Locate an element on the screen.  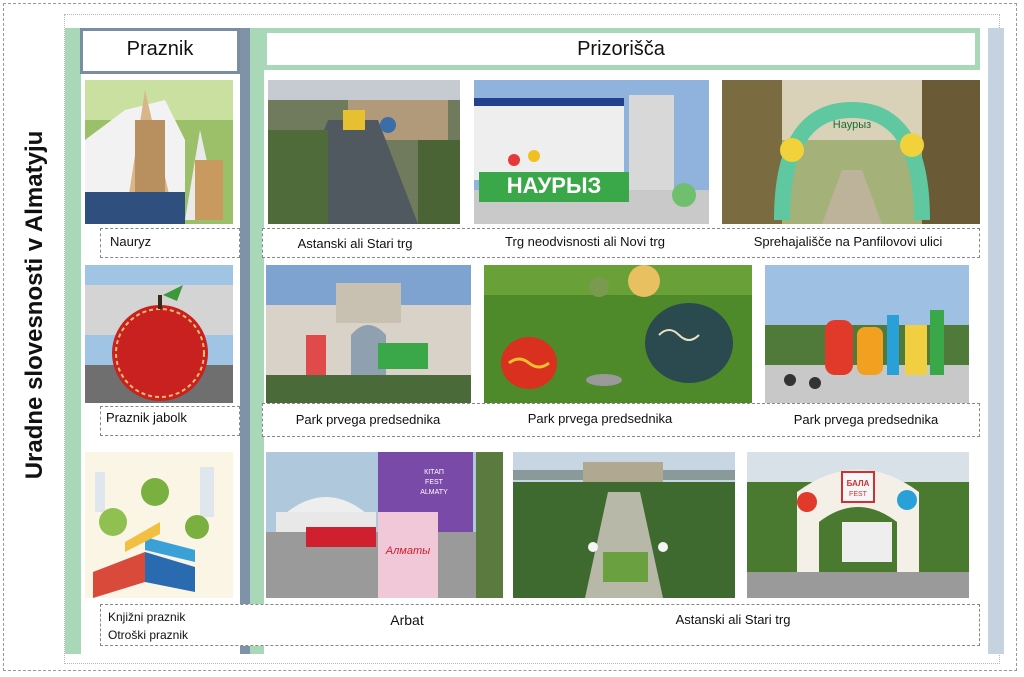
bala-fest-text: FEST is located at coordinates (858, 494).